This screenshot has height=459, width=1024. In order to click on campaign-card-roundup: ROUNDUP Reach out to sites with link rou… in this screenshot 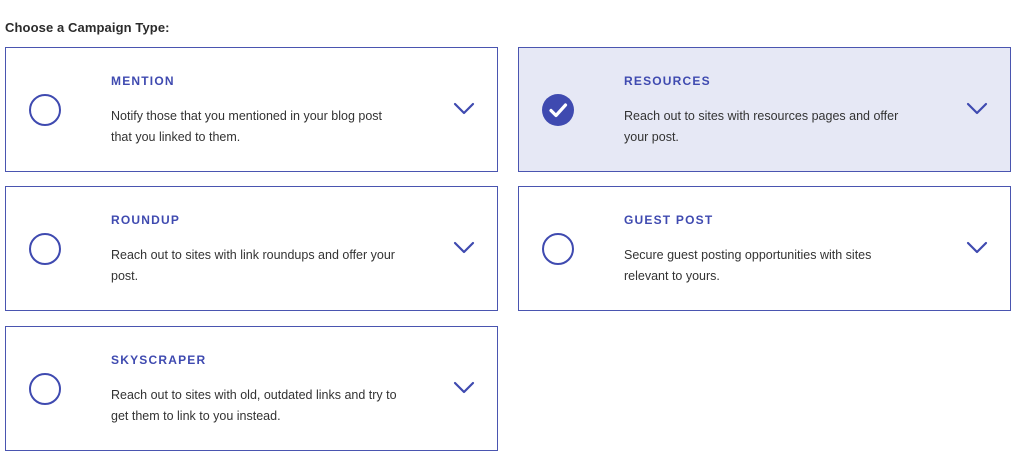, I will do `click(251, 248)`.